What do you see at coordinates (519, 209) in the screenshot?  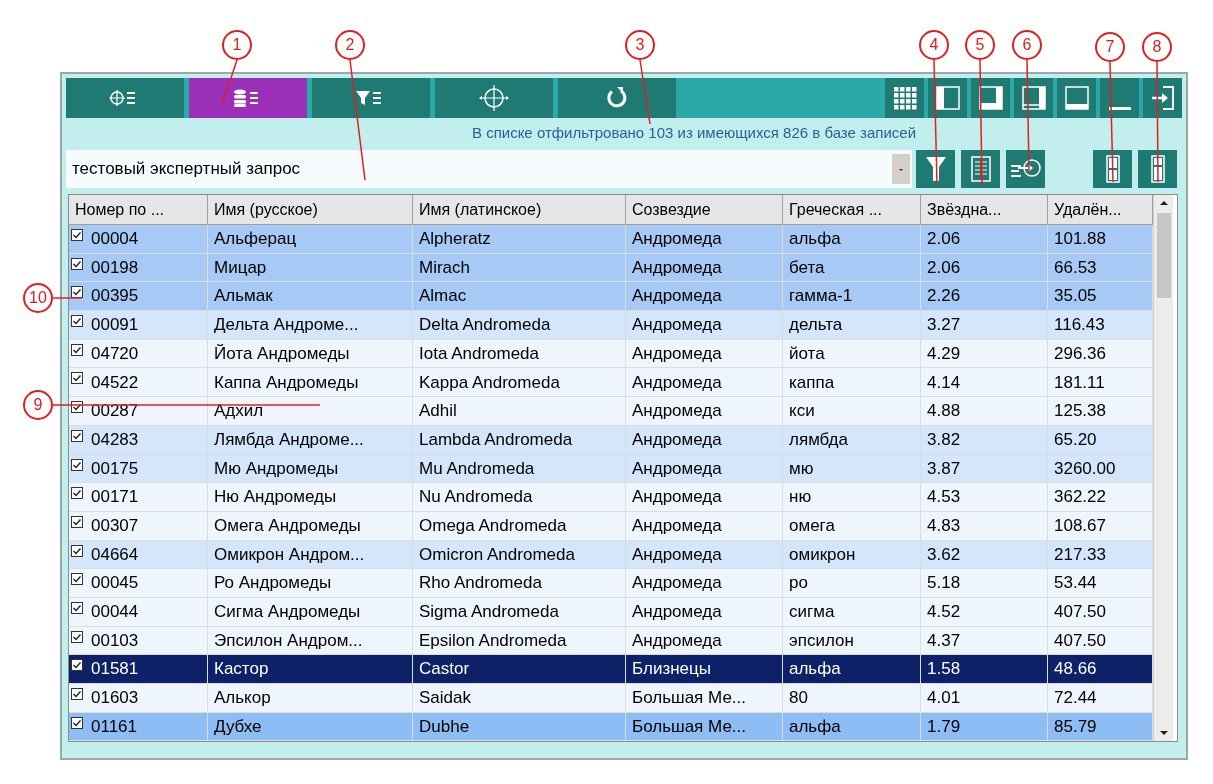 I see `column-header: Имя (латинское)` at bounding box center [519, 209].